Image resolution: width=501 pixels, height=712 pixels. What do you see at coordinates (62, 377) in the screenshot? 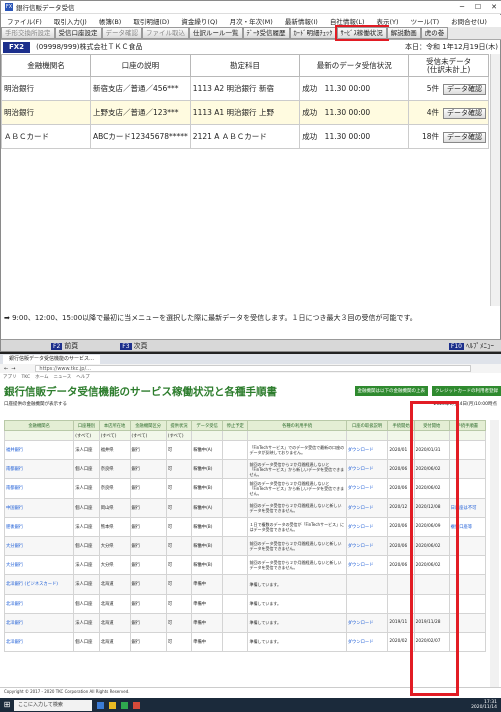
I see `bookmark-item: ニュース` at bounding box center [62, 377].